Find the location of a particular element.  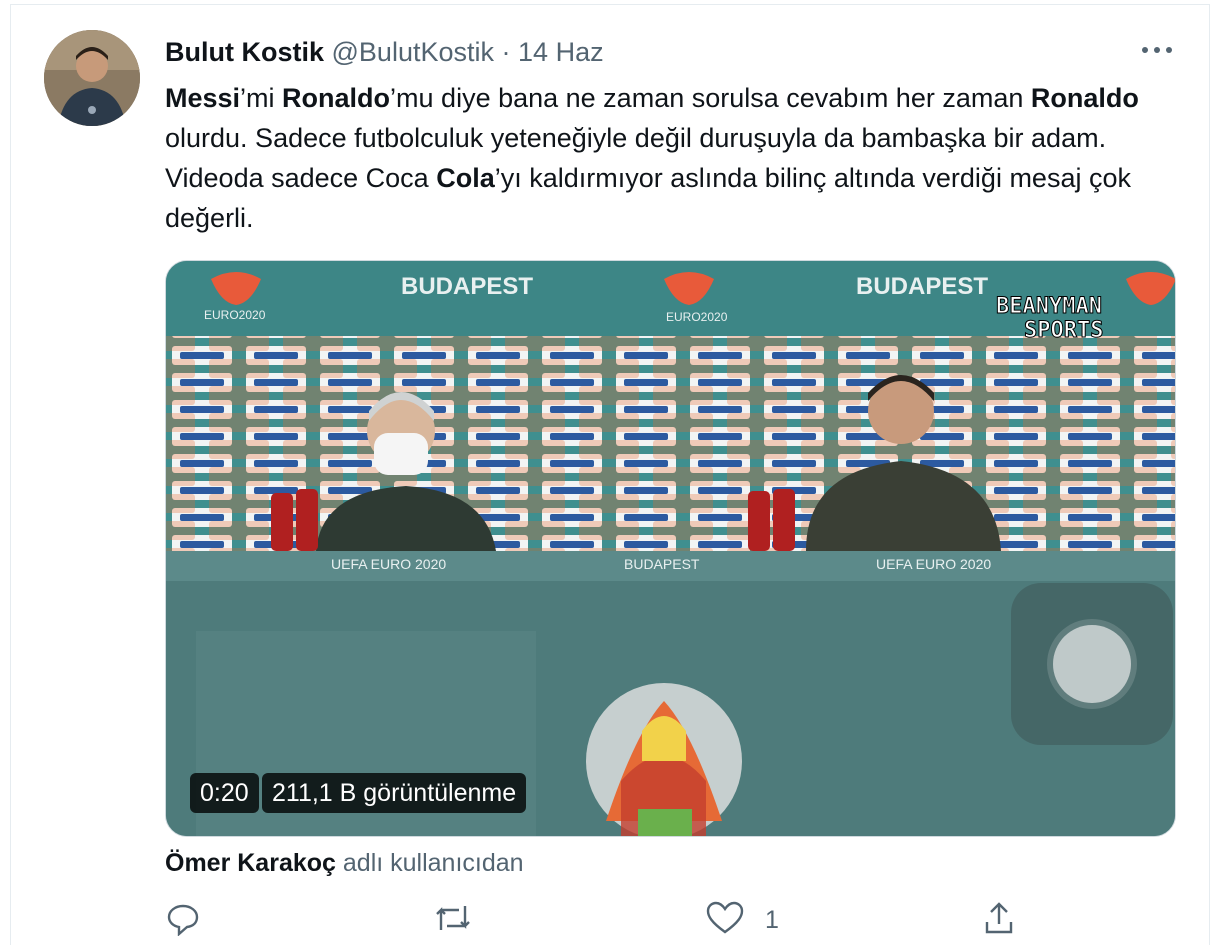

watermark-line1: BEANYMAN is located at coordinates (1049, 306).